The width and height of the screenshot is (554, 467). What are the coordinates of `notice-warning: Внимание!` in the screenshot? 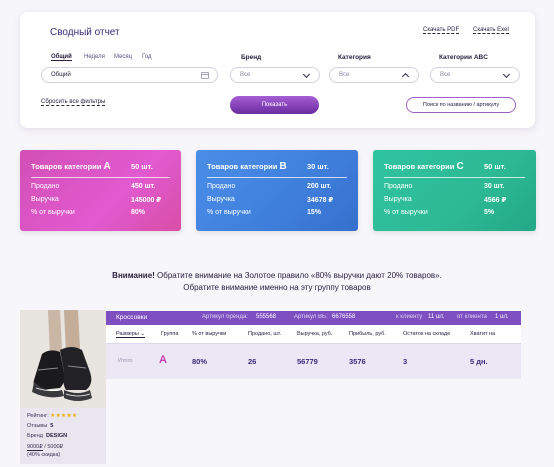 It's located at (133, 275).